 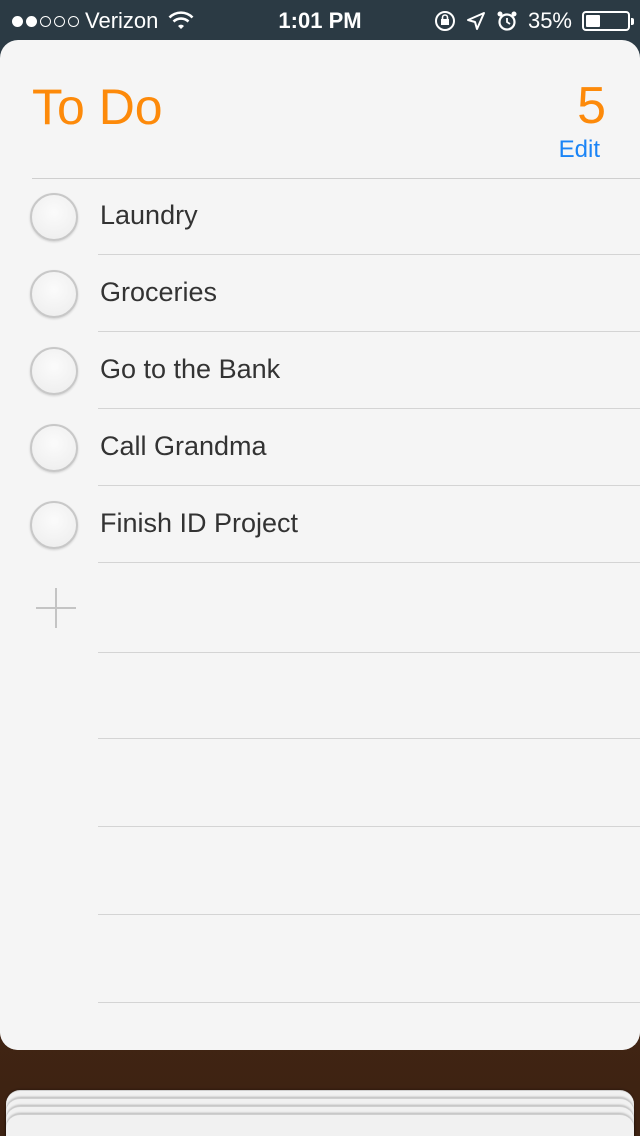 I want to click on signal-strength-icon, so click(x=45, y=21).